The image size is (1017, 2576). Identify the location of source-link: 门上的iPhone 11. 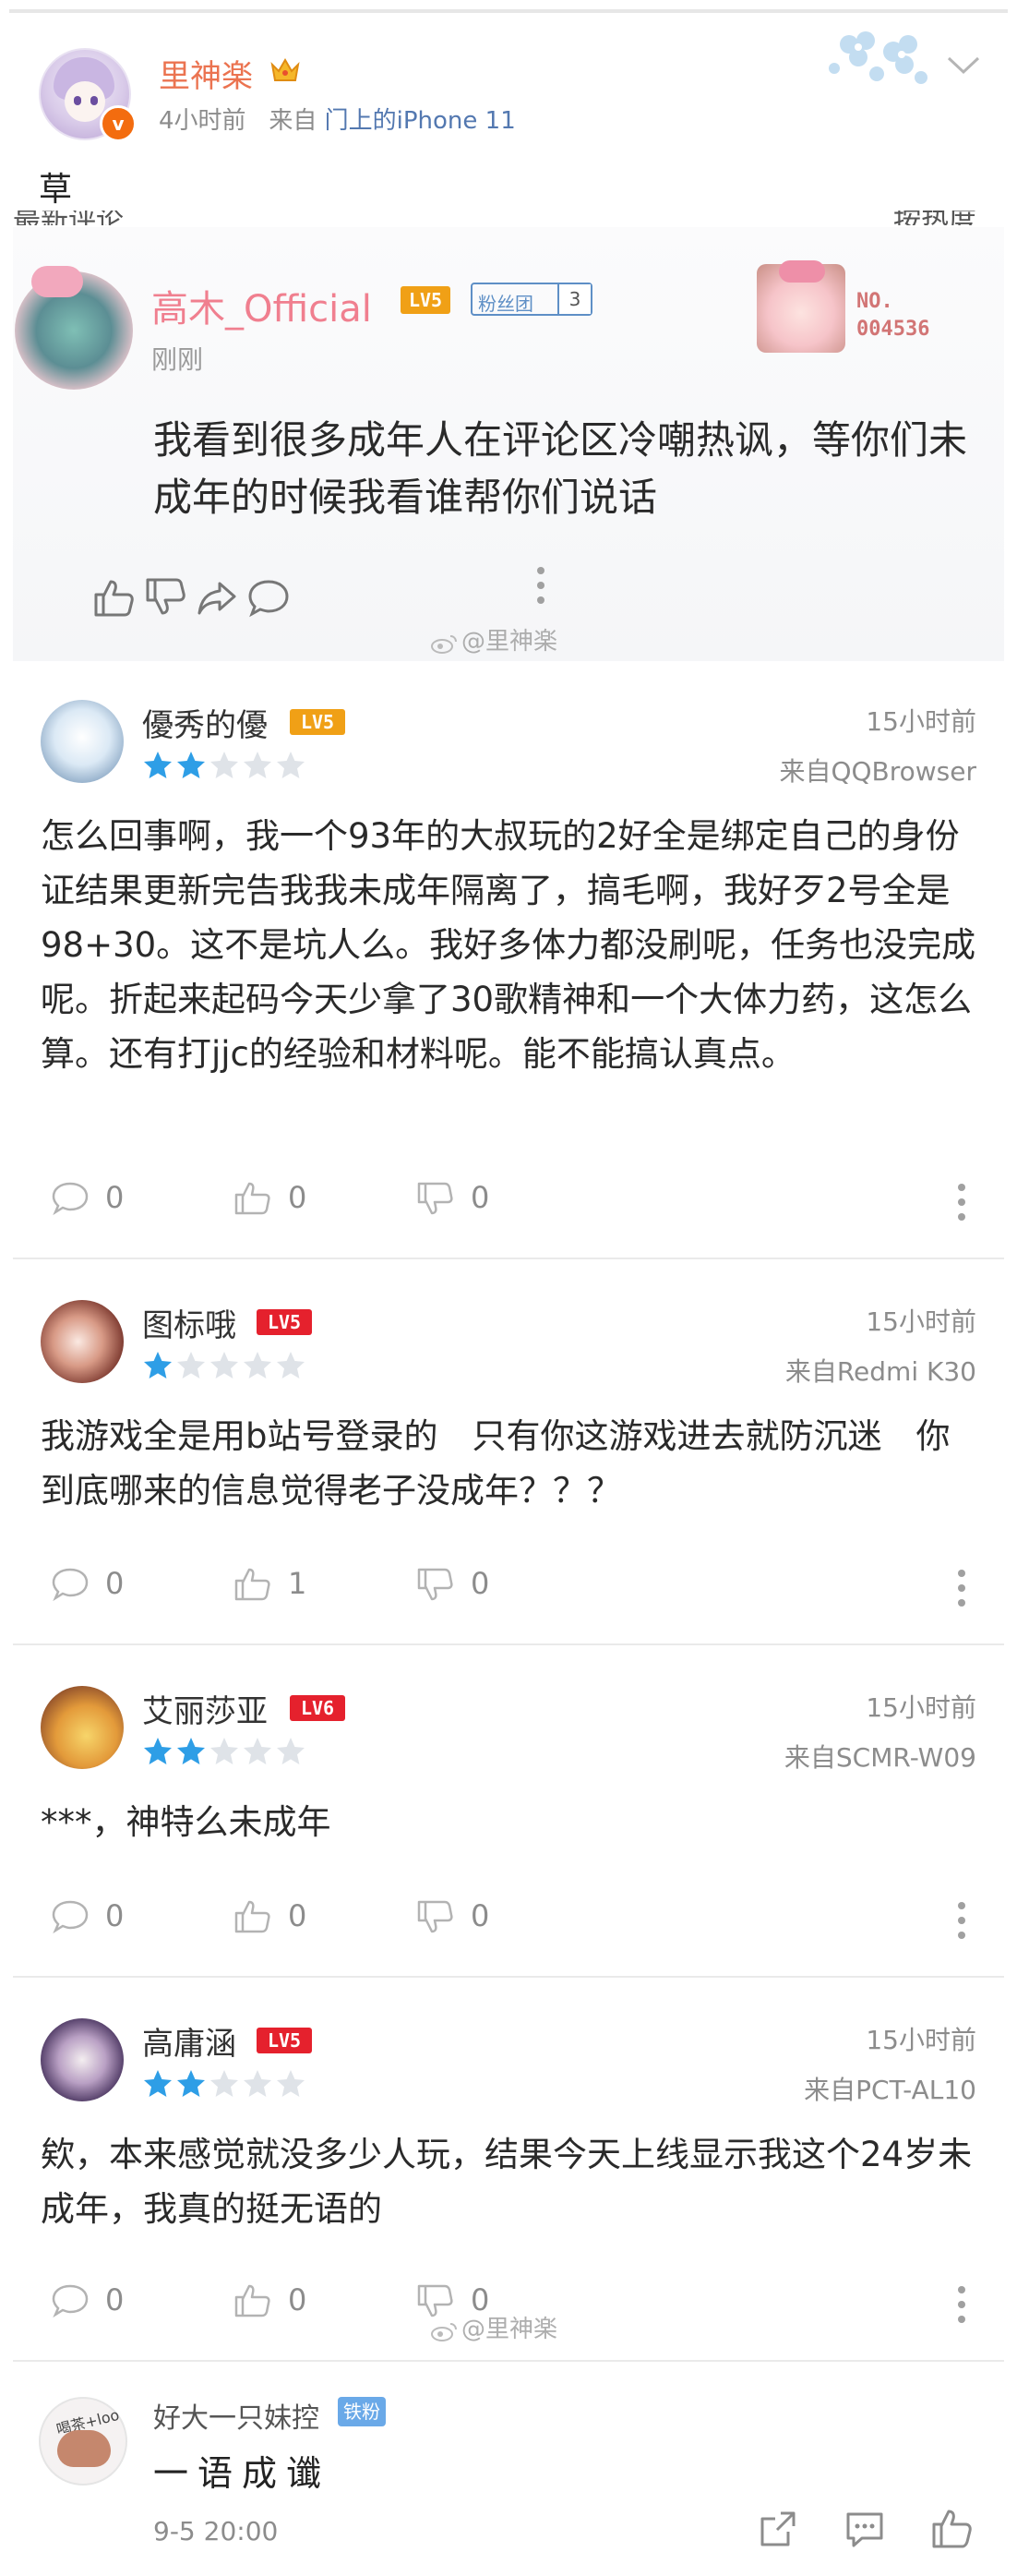
(420, 121).